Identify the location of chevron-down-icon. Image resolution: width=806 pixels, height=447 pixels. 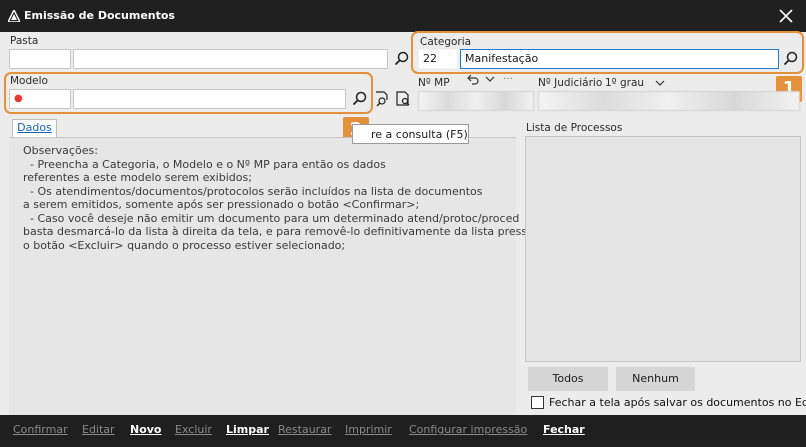
(490, 79).